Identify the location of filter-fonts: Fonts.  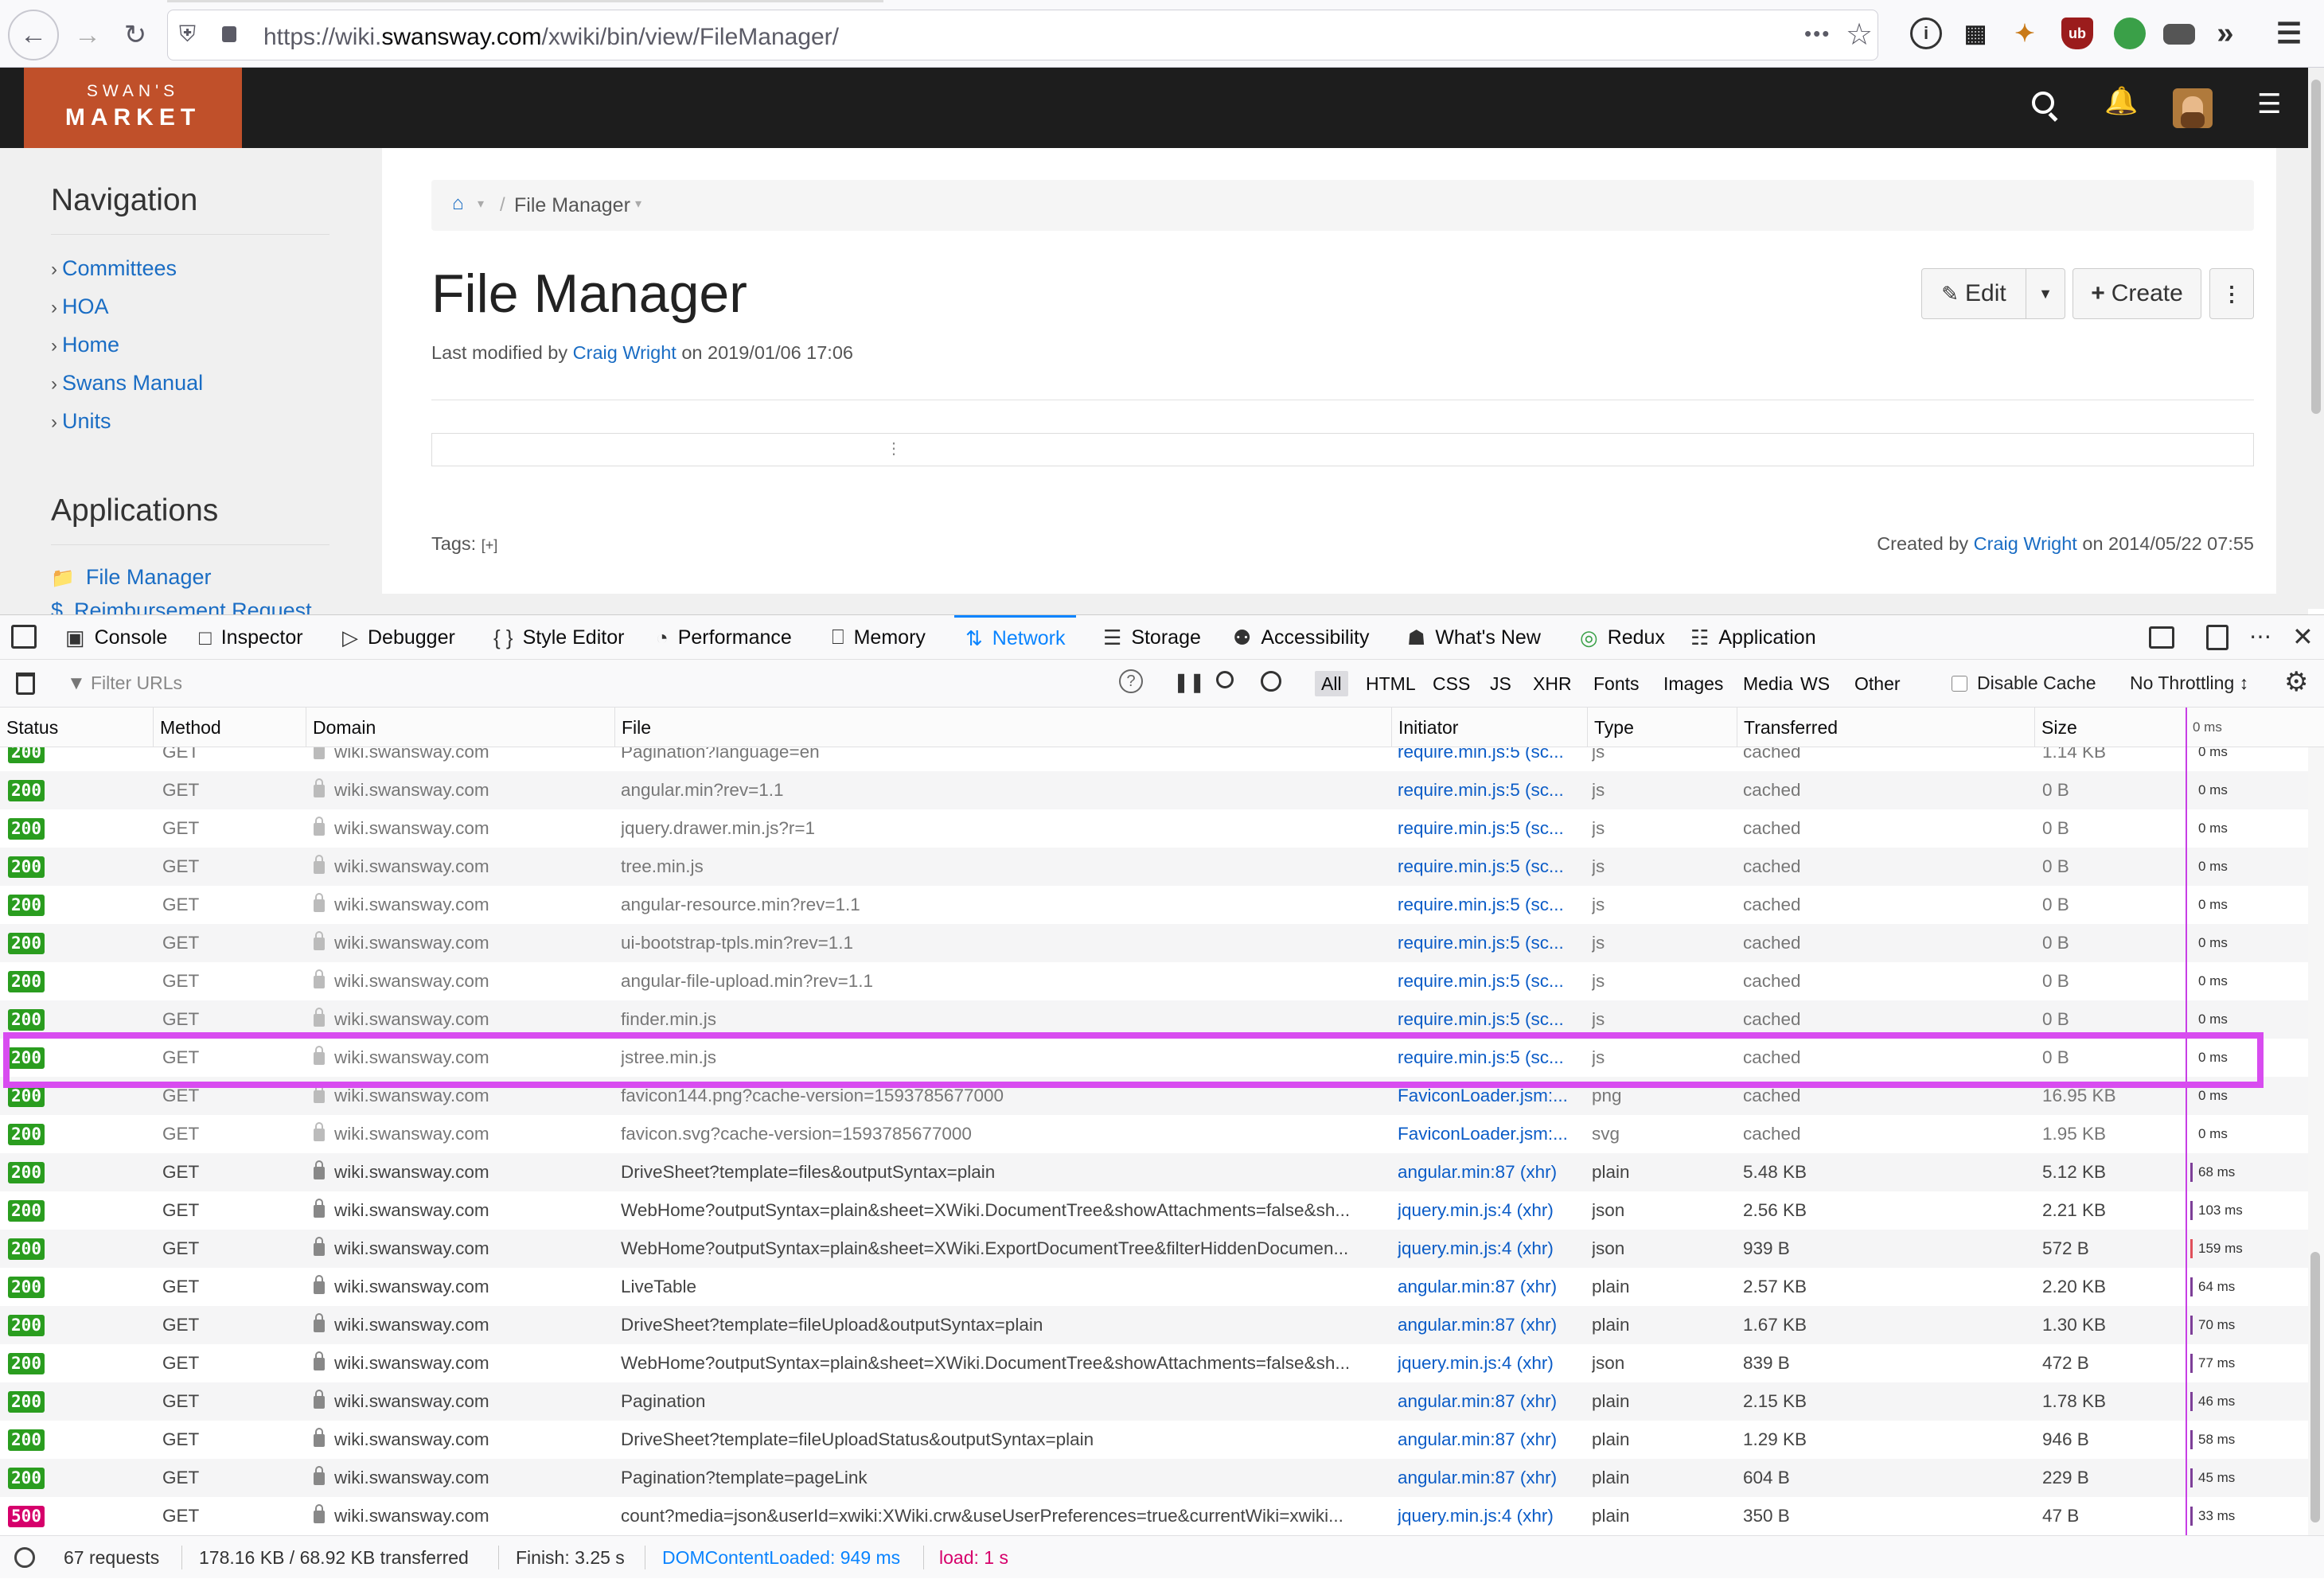
(1616, 683).